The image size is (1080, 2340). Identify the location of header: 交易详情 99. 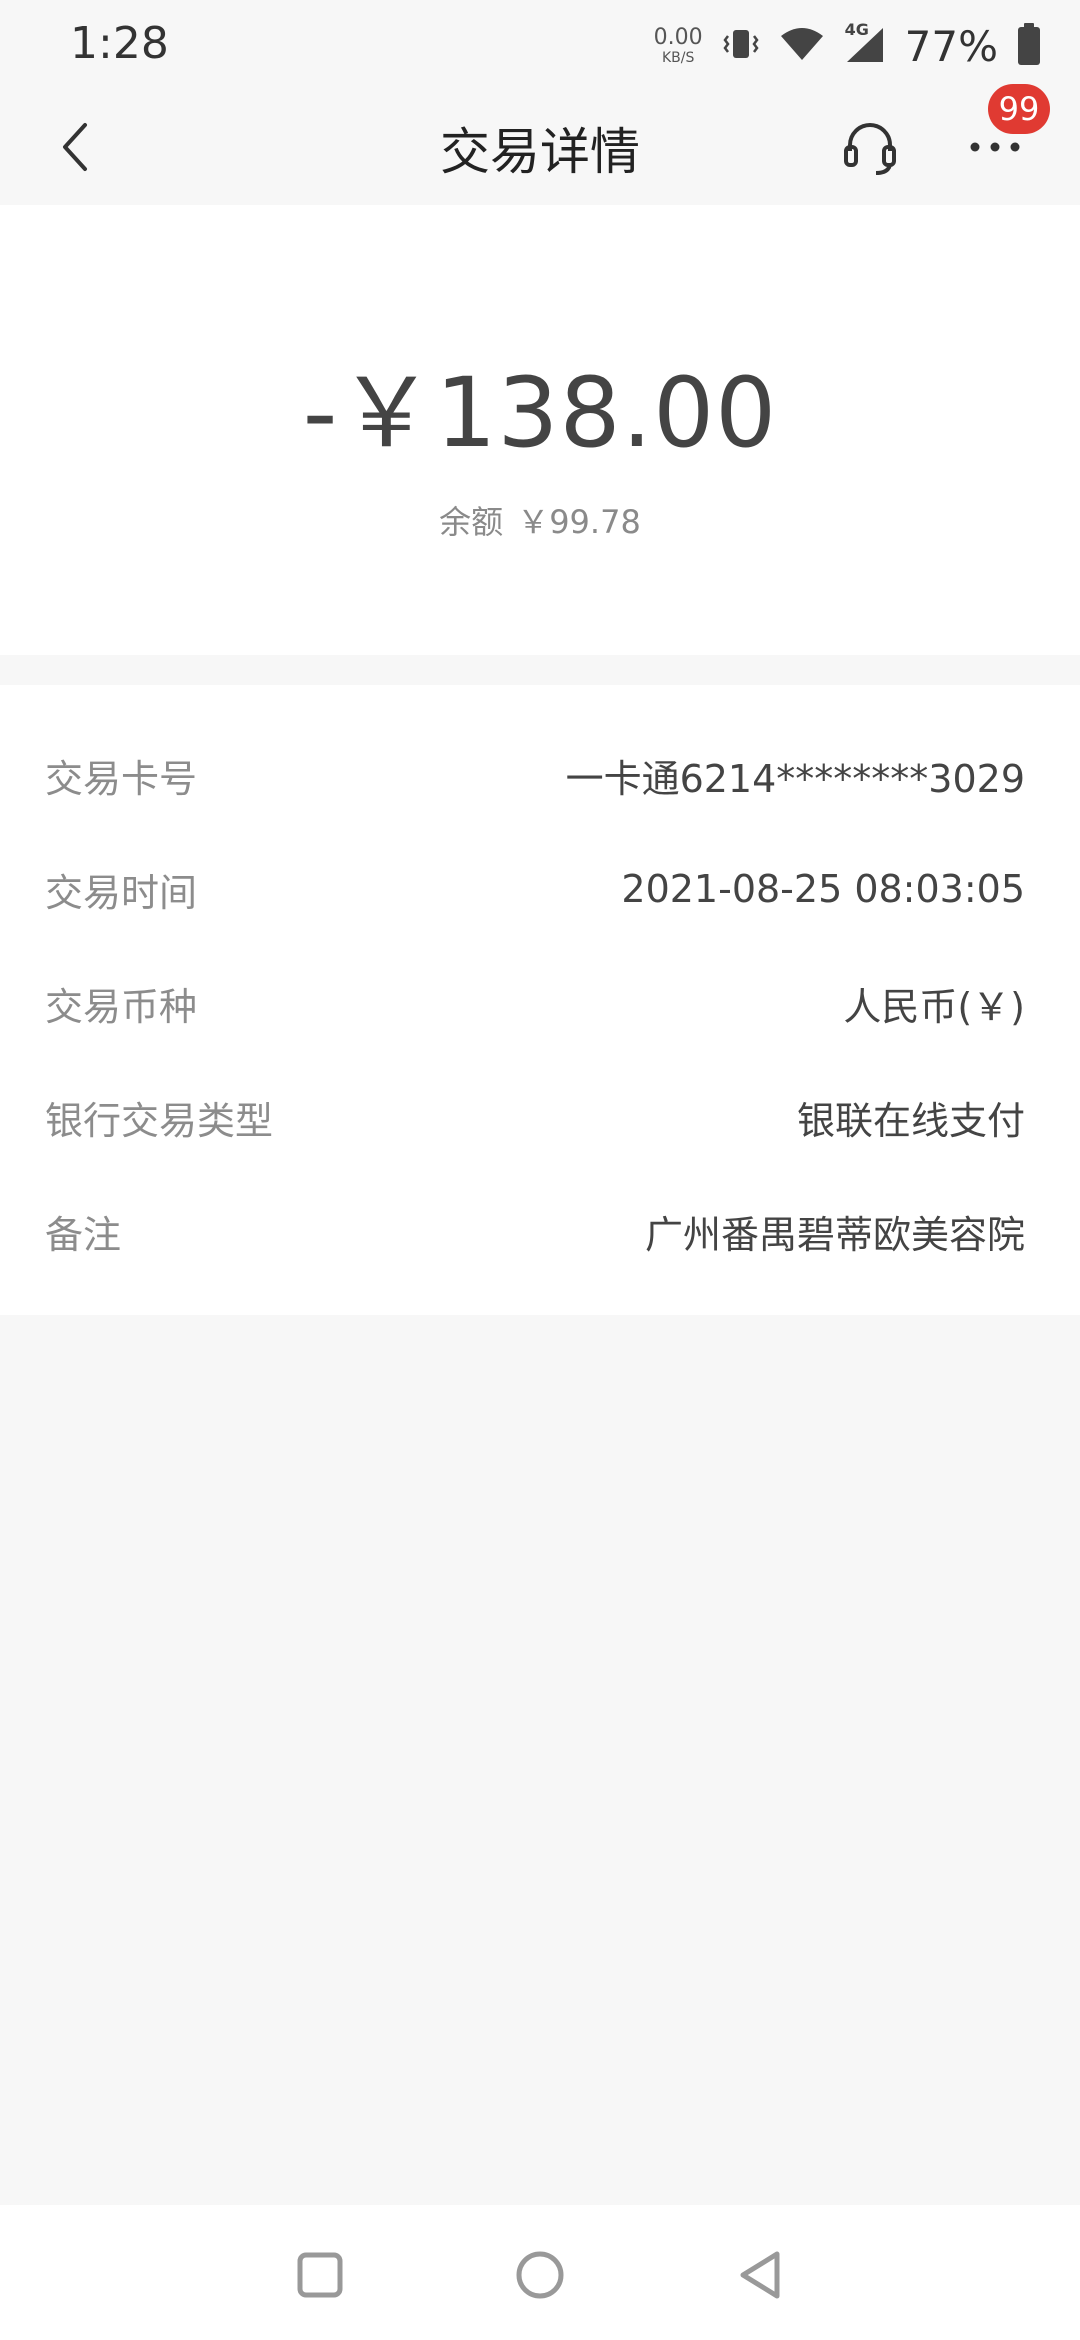
(540, 144).